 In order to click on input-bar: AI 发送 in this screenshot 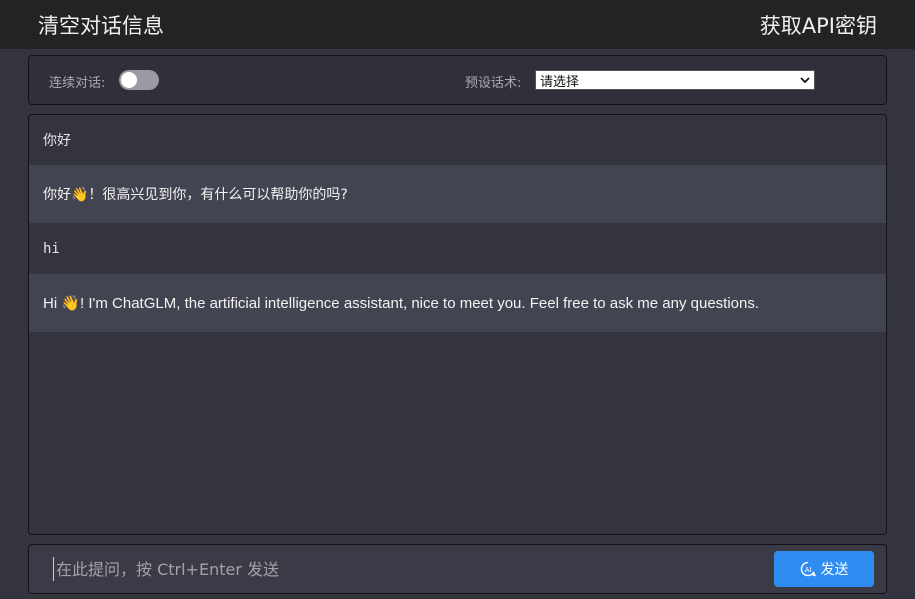, I will do `click(457, 569)`.